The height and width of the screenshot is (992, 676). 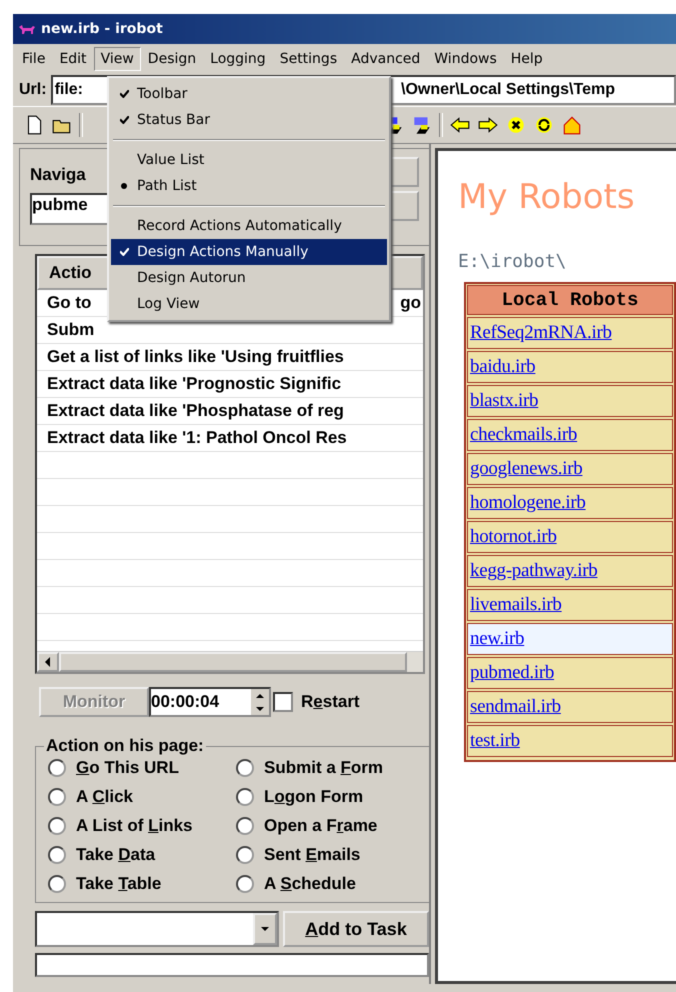 I want to click on restart-label: Restart, so click(x=330, y=702).